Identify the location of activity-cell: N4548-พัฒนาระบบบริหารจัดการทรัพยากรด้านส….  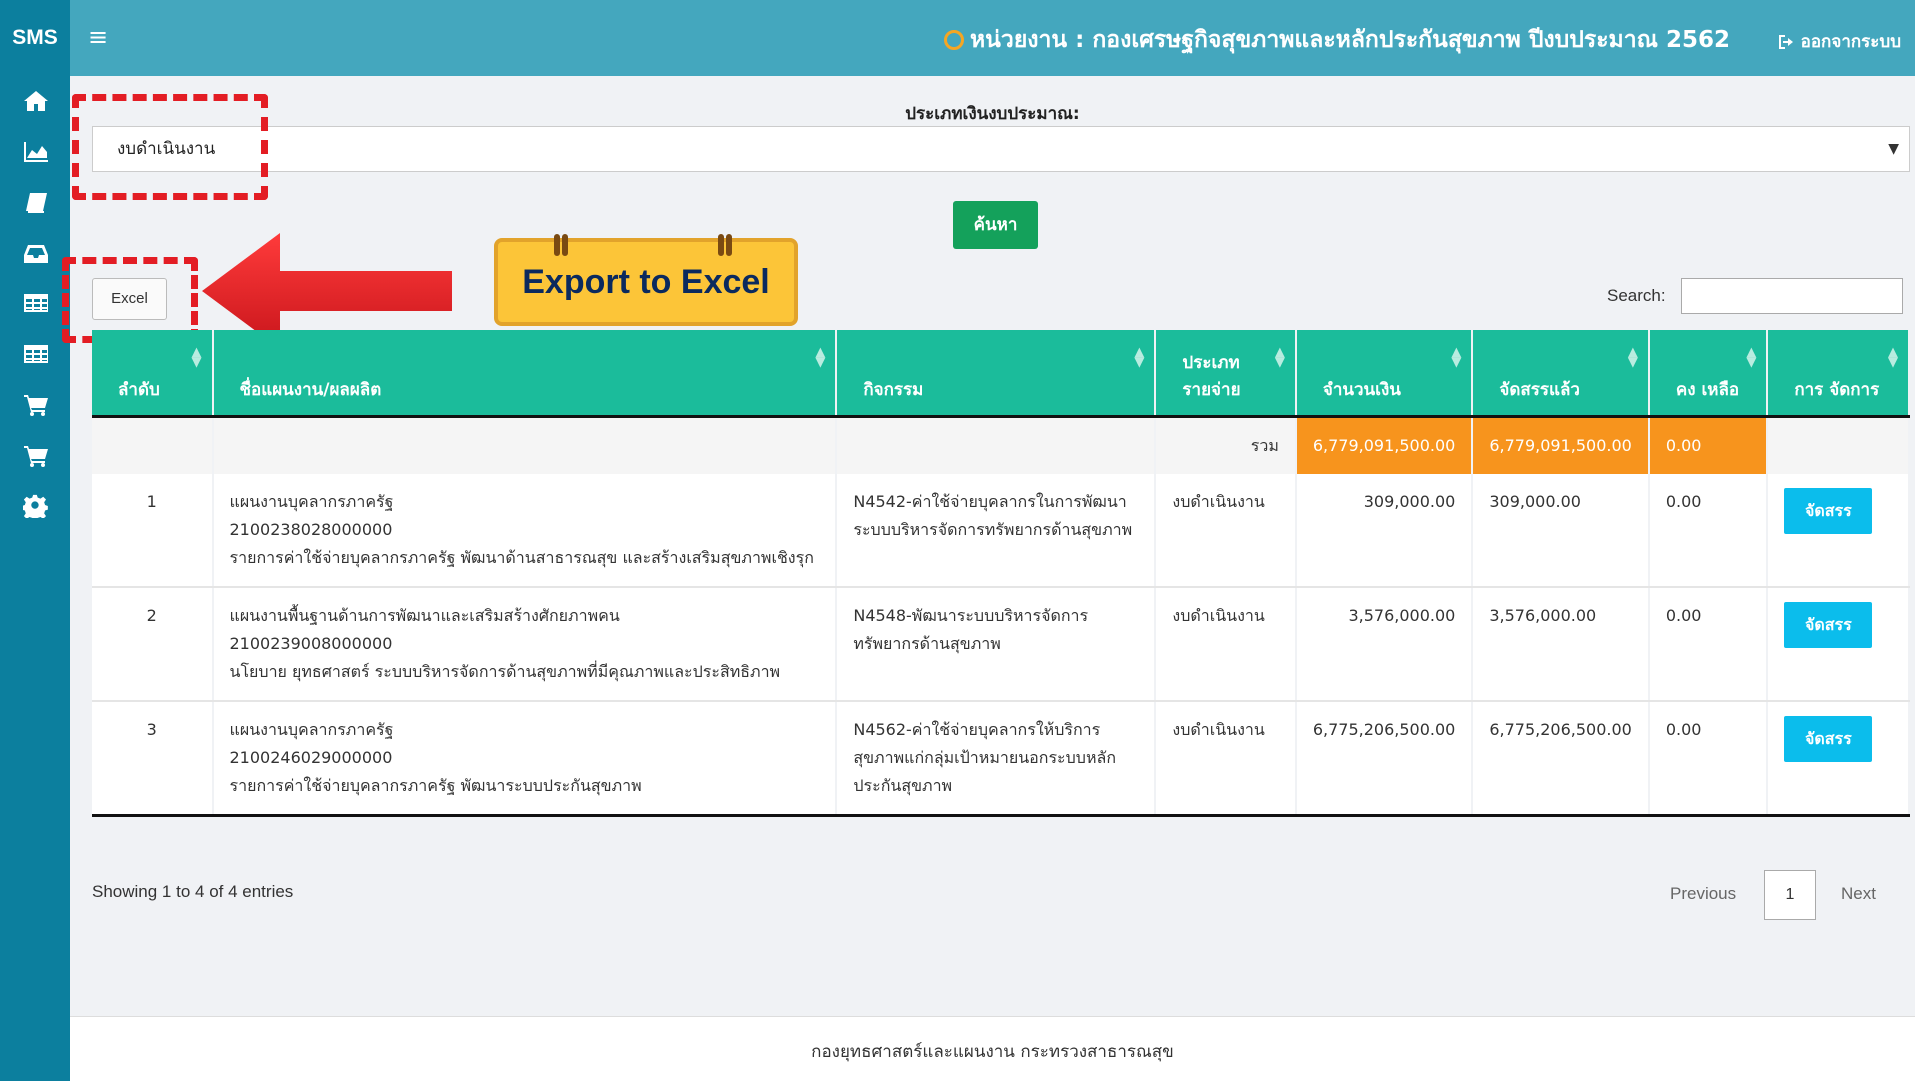
(996, 644).